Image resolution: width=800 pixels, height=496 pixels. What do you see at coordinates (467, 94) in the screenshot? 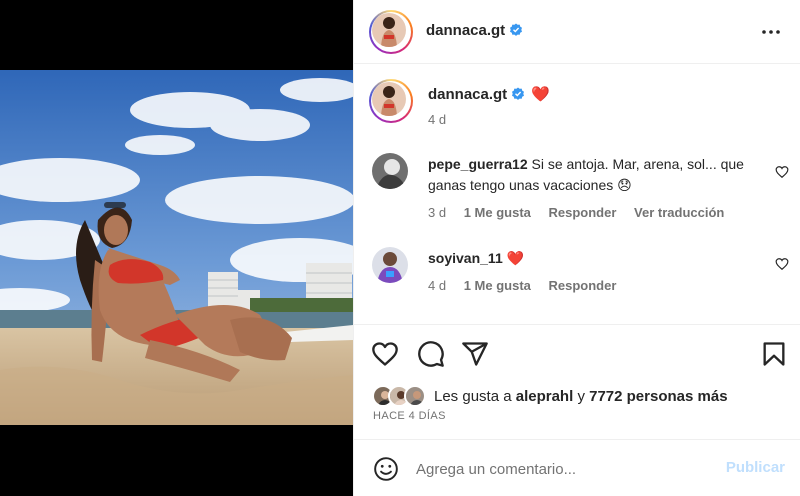
I see `caption-username: dannaca.gt` at bounding box center [467, 94].